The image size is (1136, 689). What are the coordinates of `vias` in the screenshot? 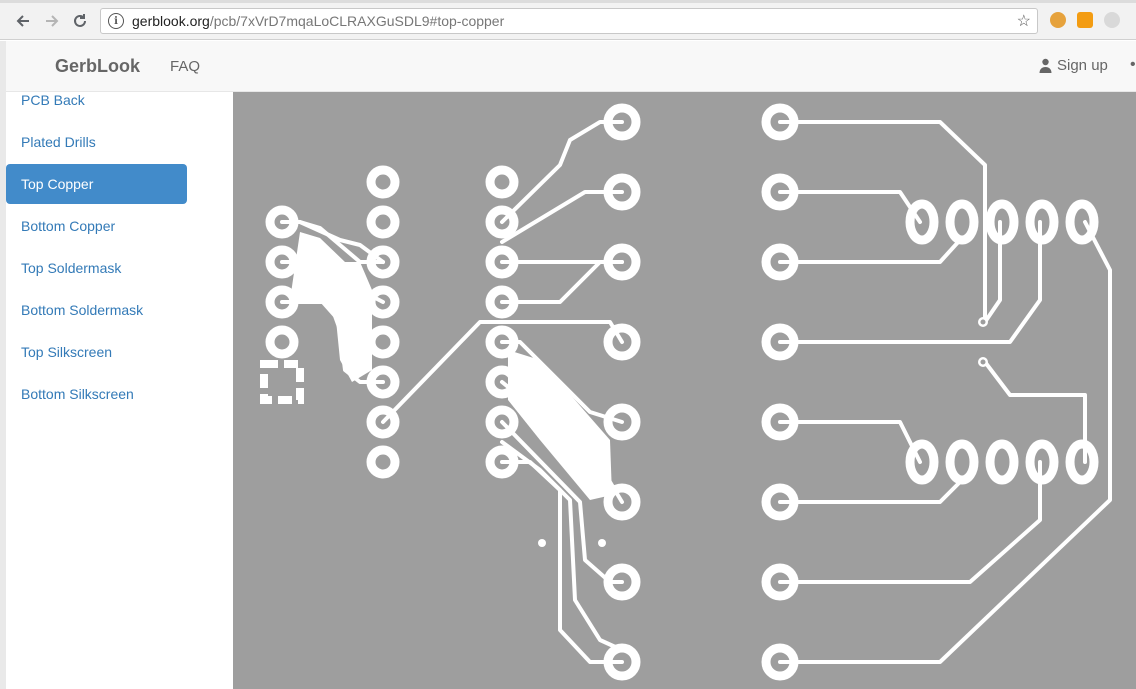 It's located at (763, 432).